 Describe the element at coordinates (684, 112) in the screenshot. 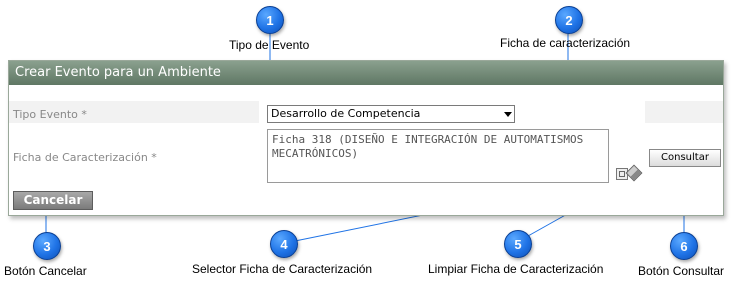

I see `tipo-evento-row-end-bg` at that location.